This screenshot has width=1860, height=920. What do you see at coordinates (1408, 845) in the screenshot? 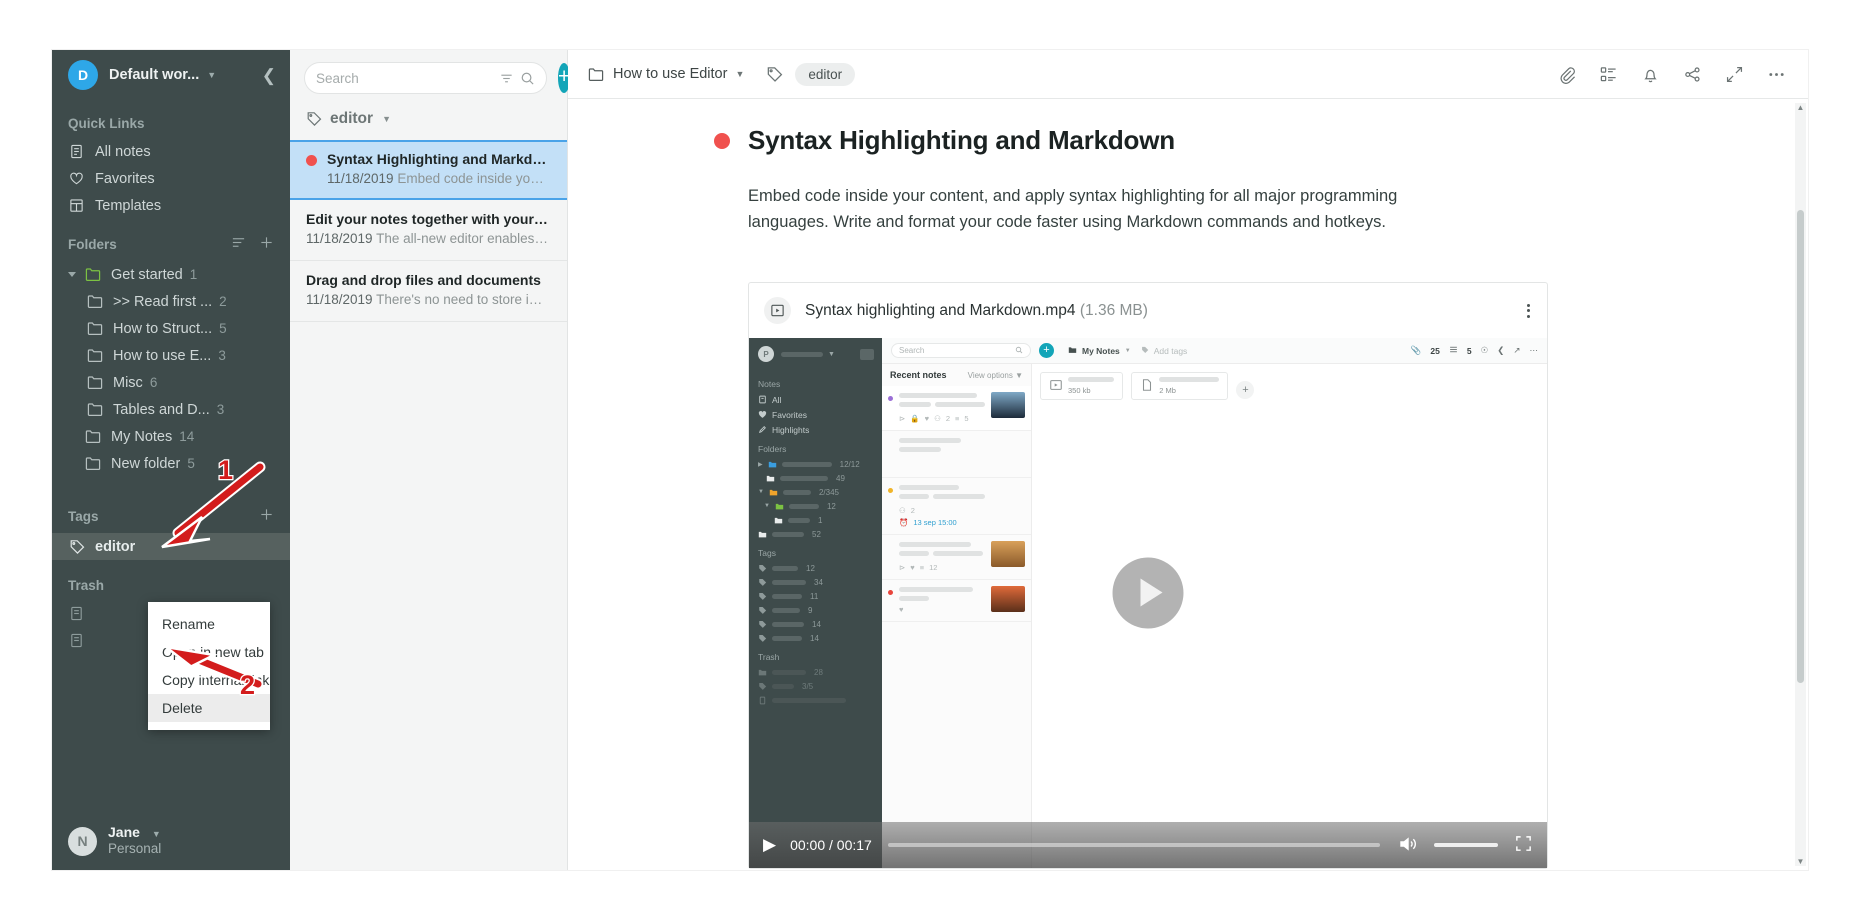
I see `volume-icon` at bounding box center [1408, 845].